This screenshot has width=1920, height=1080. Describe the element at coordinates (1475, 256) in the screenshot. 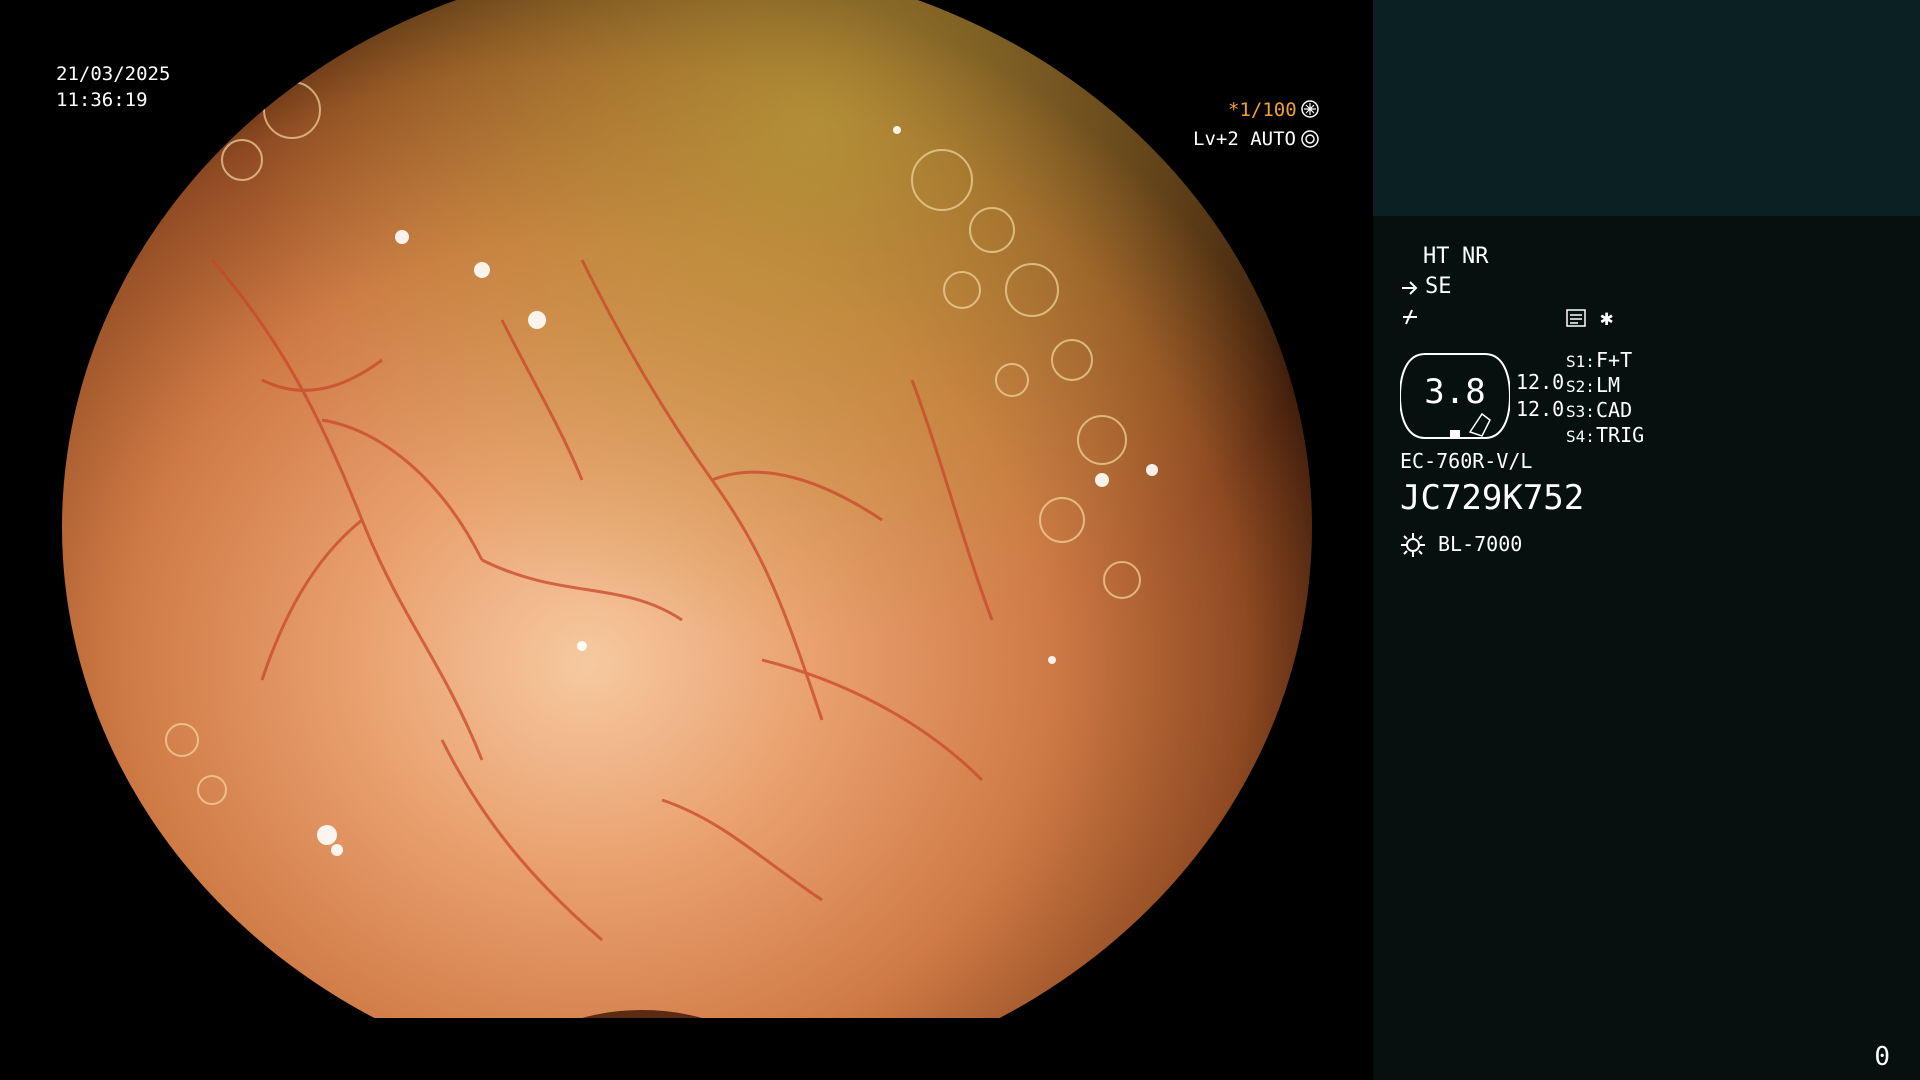

I see `nr-label: NR` at that location.